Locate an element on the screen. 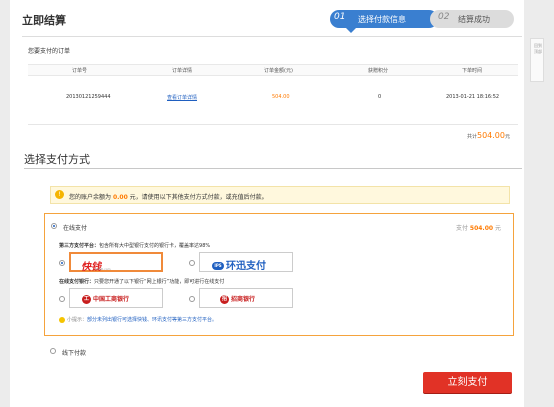  step-1: 01 选择付款信息 is located at coordinates (384, 21).